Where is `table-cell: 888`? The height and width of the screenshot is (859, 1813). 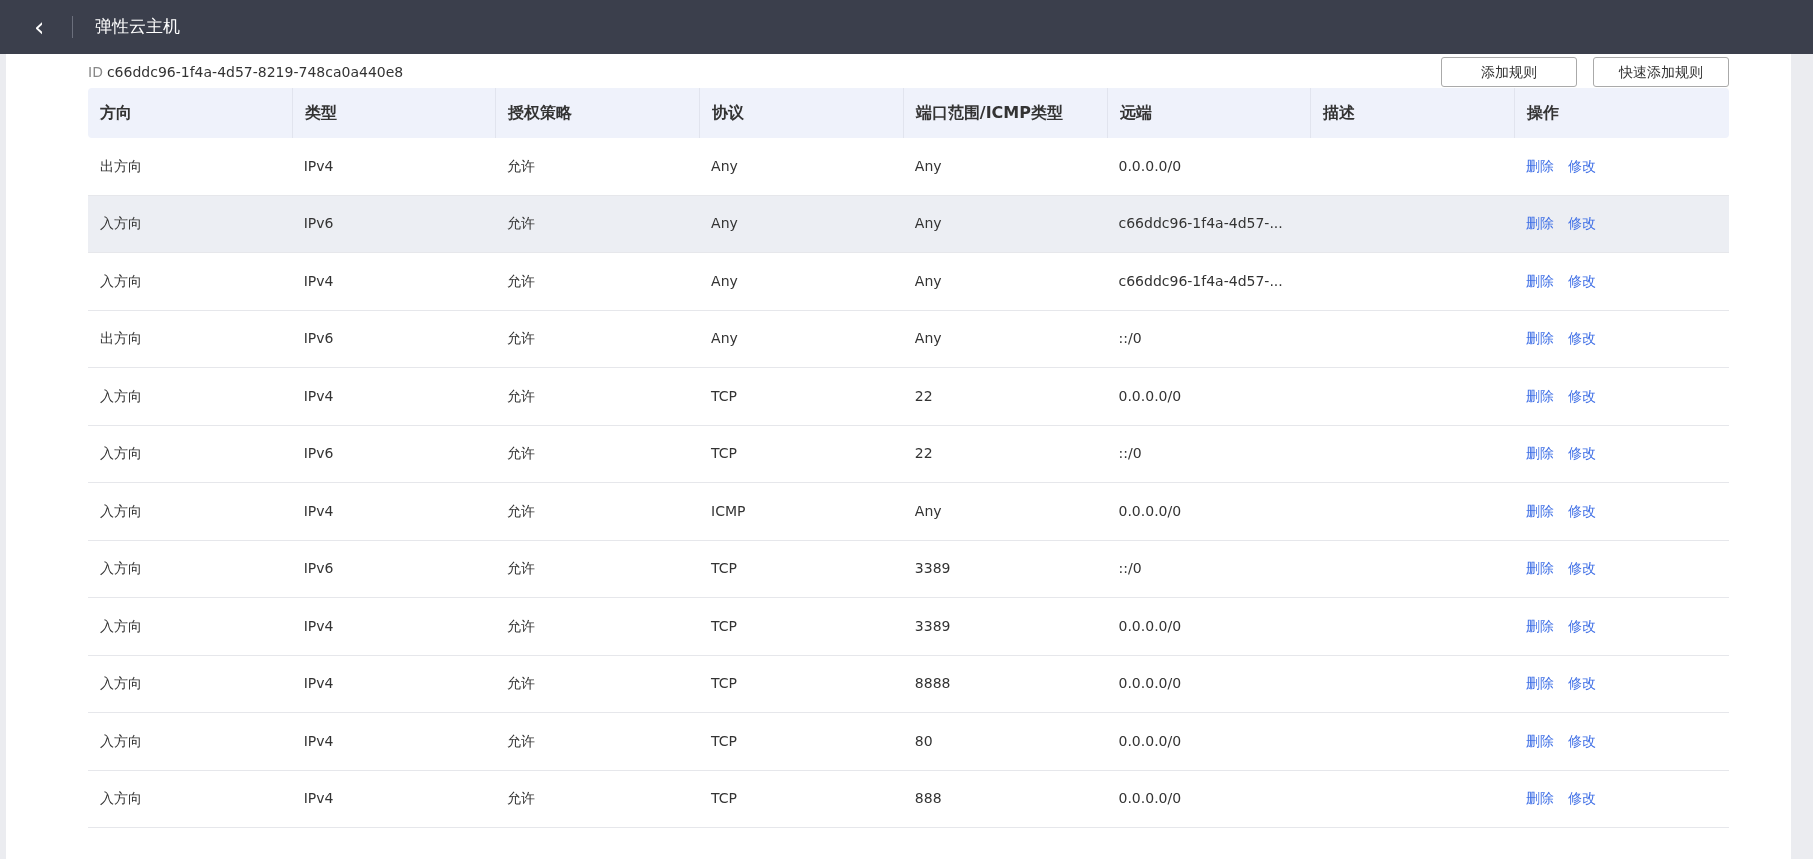 table-cell: 888 is located at coordinates (1004, 799).